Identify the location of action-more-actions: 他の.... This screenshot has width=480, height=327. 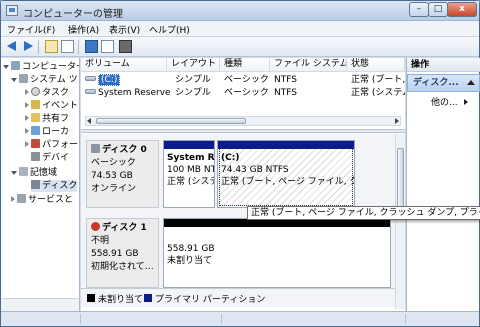
(449, 101).